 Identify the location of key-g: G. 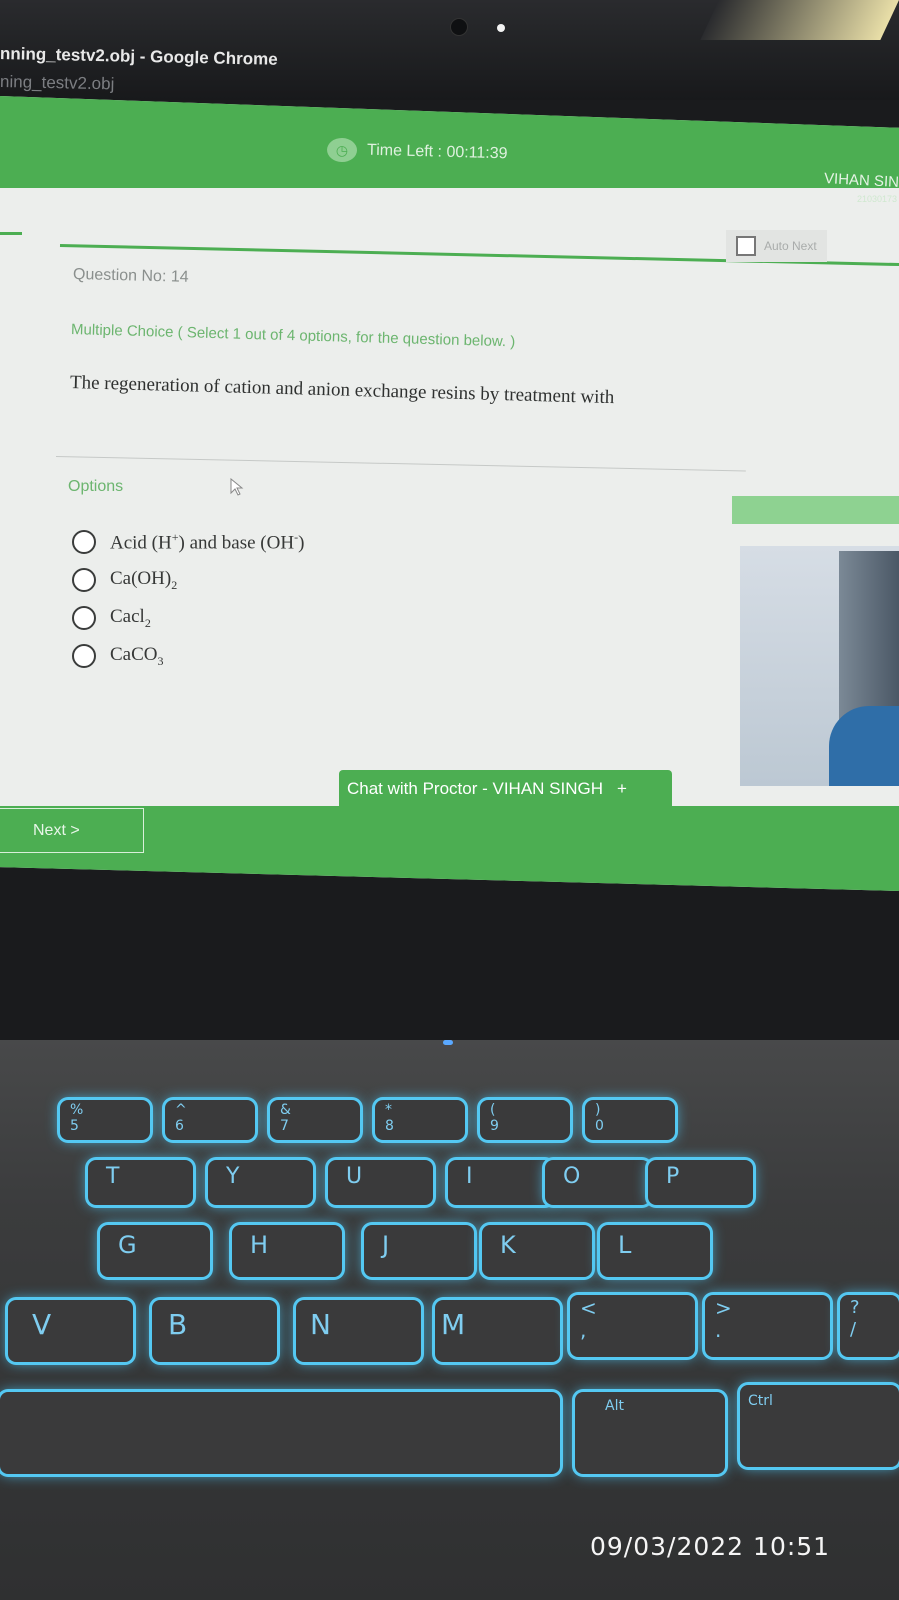
(155, 1251).